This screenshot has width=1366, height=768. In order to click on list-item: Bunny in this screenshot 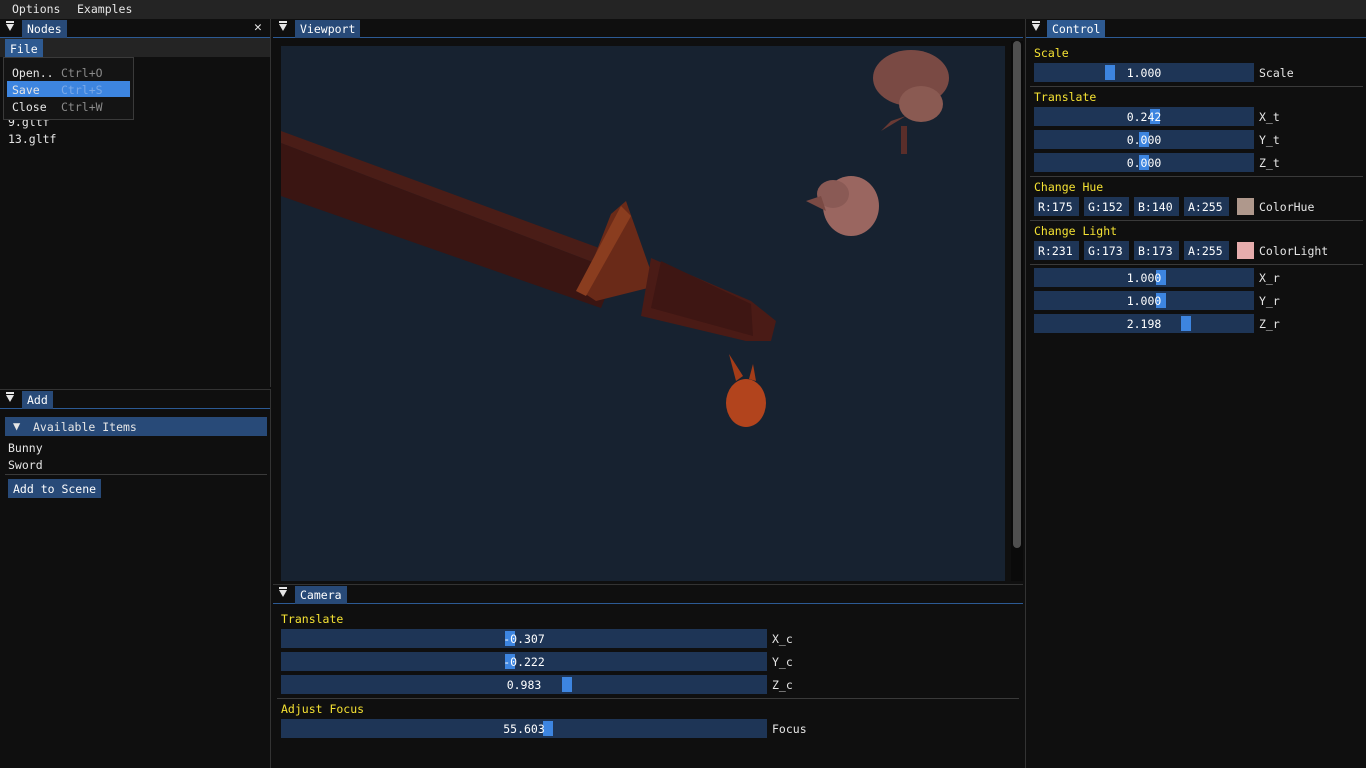, I will do `click(25, 448)`.